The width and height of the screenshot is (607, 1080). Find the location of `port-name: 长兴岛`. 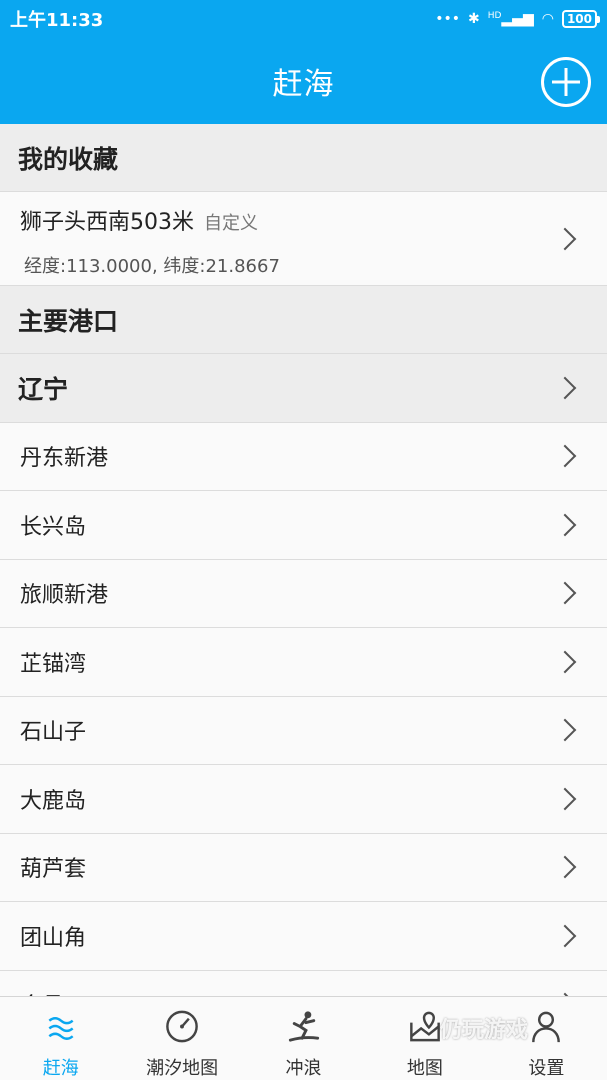

port-name: 长兴岛 is located at coordinates (53, 527).